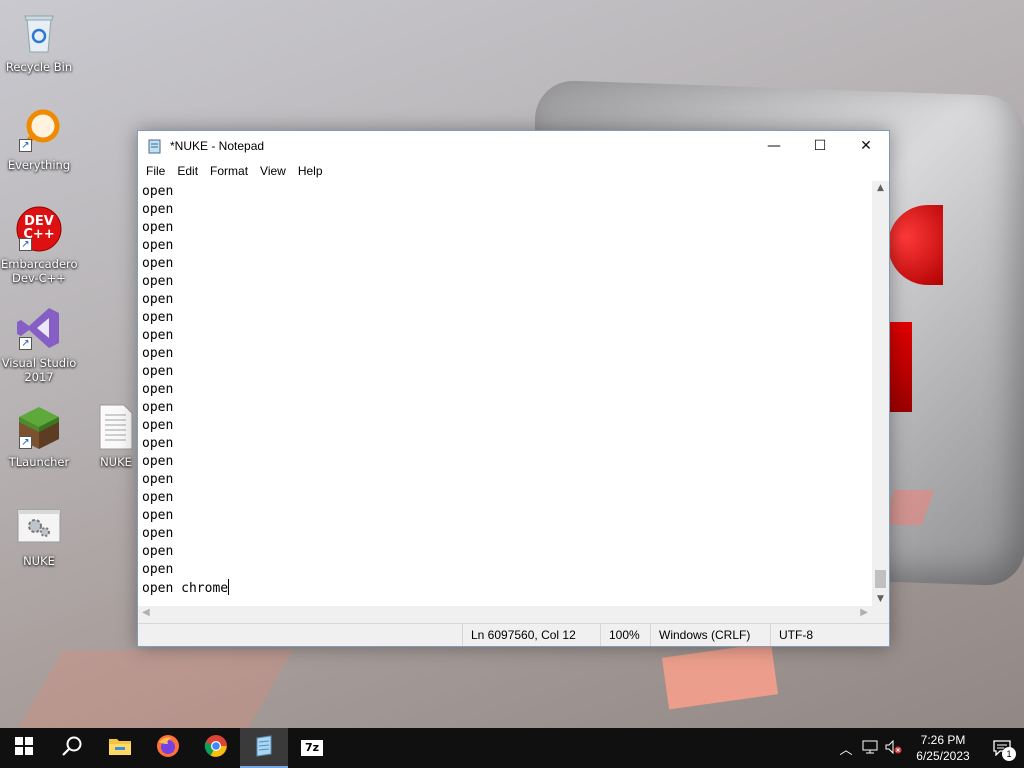  Describe the element at coordinates (880, 614) in the screenshot. I see `scrollbar-corner` at that location.